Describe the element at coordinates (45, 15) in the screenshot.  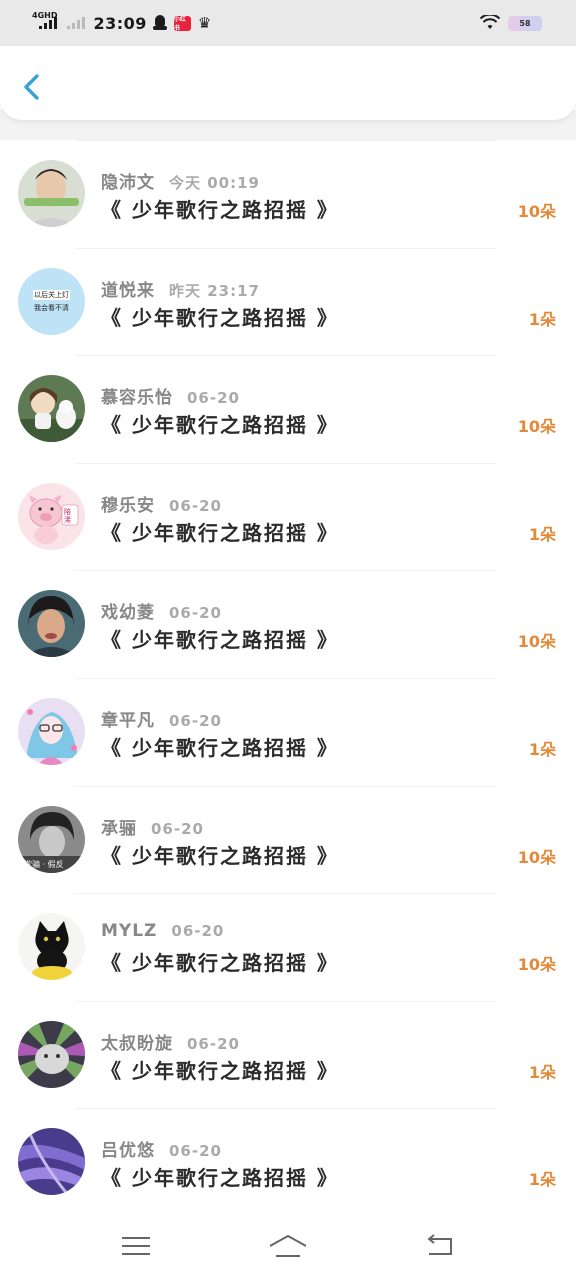
I see `network-type: 4GHD` at that location.